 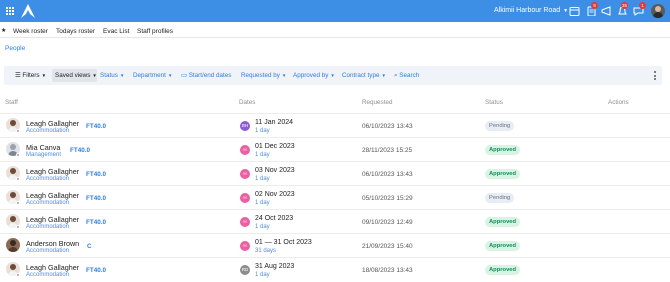 I want to click on megaphone-icon, so click(x=606, y=11).